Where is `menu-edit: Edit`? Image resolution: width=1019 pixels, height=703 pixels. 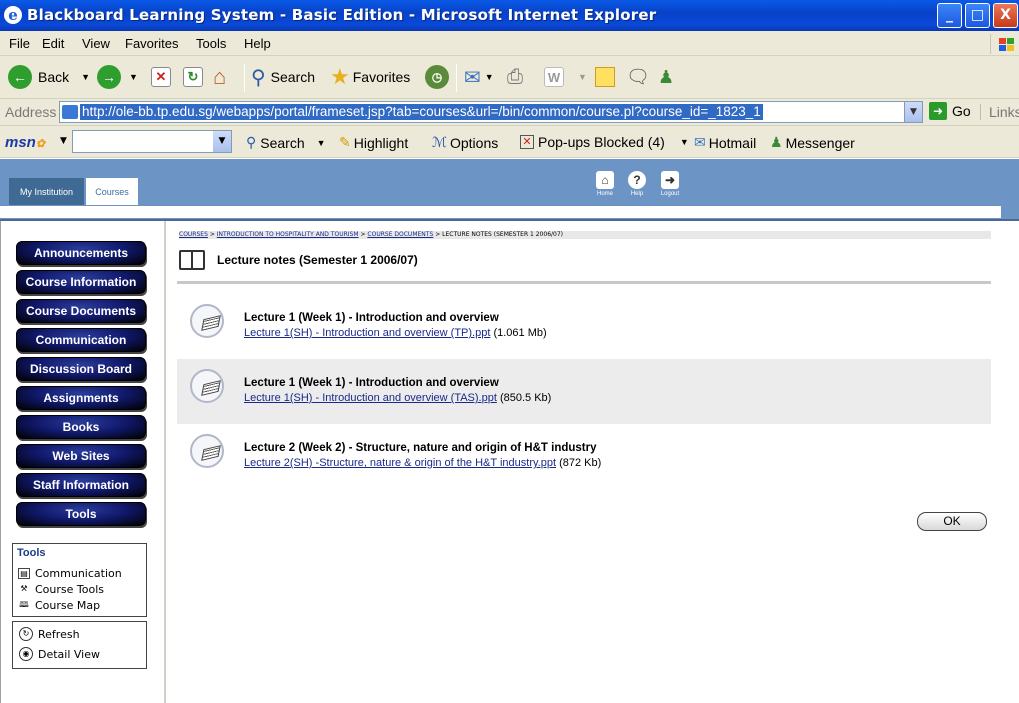
menu-edit: Edit is located at coordinates (53, 43).